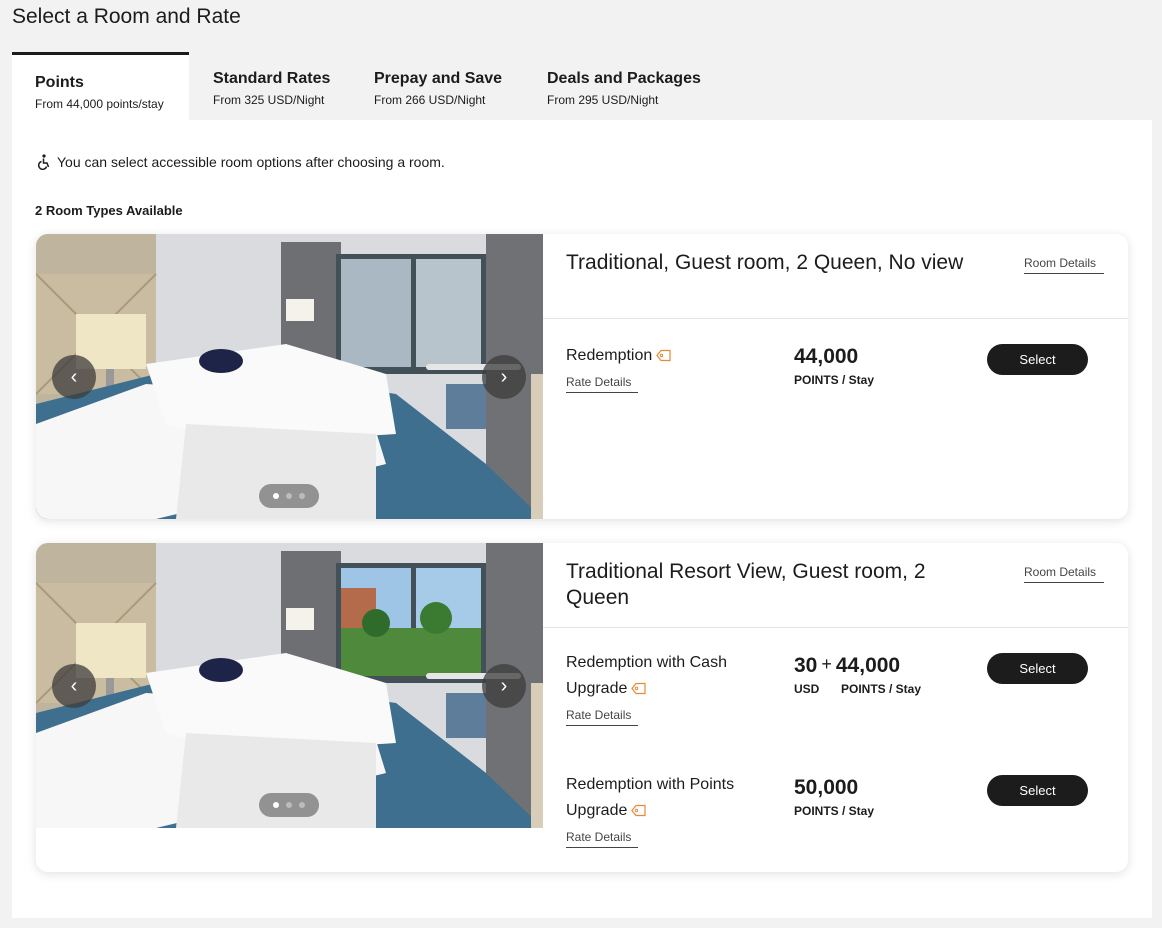 This screenshot has width=1162, height=928. Describe the element at coordinates (269, 100) in the screenshot. I see `tab-sublabel: From 325 USD/Night` at that location.